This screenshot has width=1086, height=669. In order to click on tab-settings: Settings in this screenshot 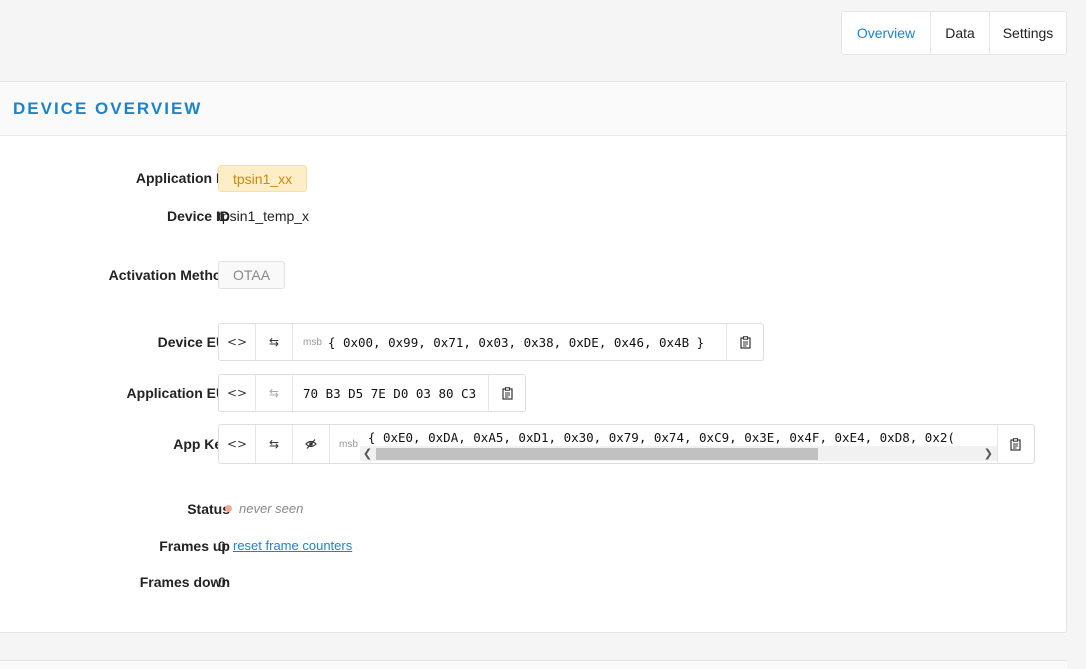, I will do `click(1028, 33)`.